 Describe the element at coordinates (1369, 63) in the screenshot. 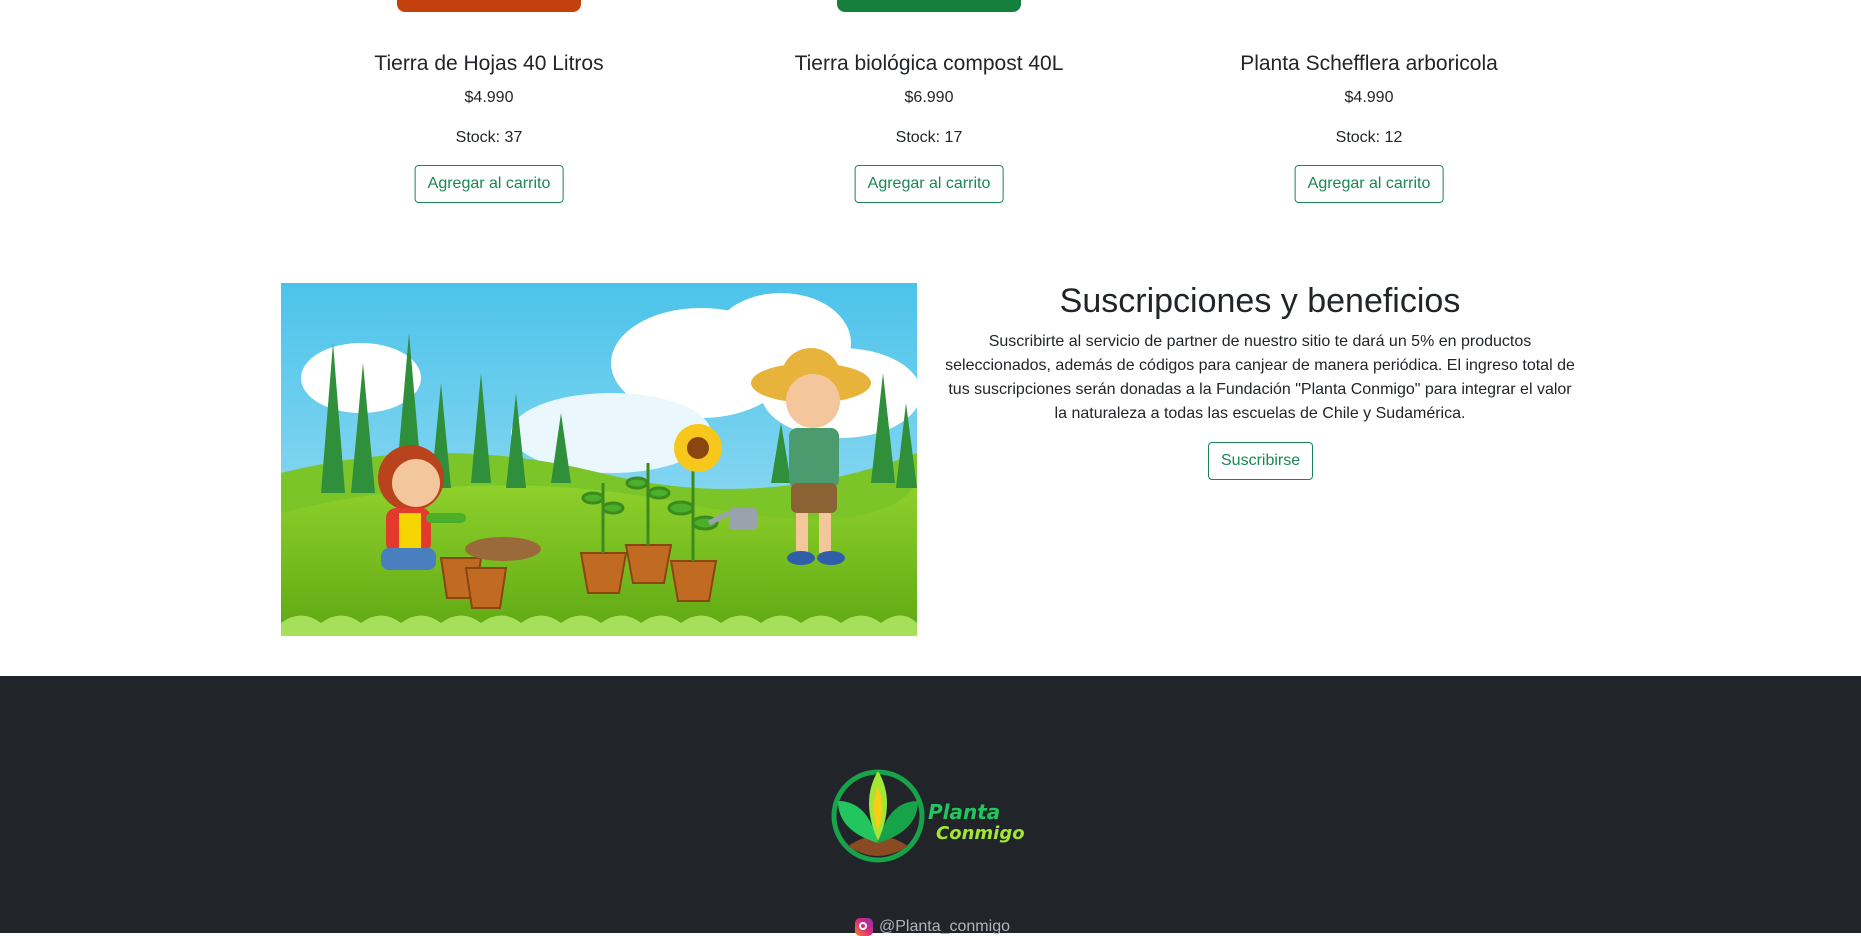

I see `product-name: Planta Schefflera arboricola` at that location.